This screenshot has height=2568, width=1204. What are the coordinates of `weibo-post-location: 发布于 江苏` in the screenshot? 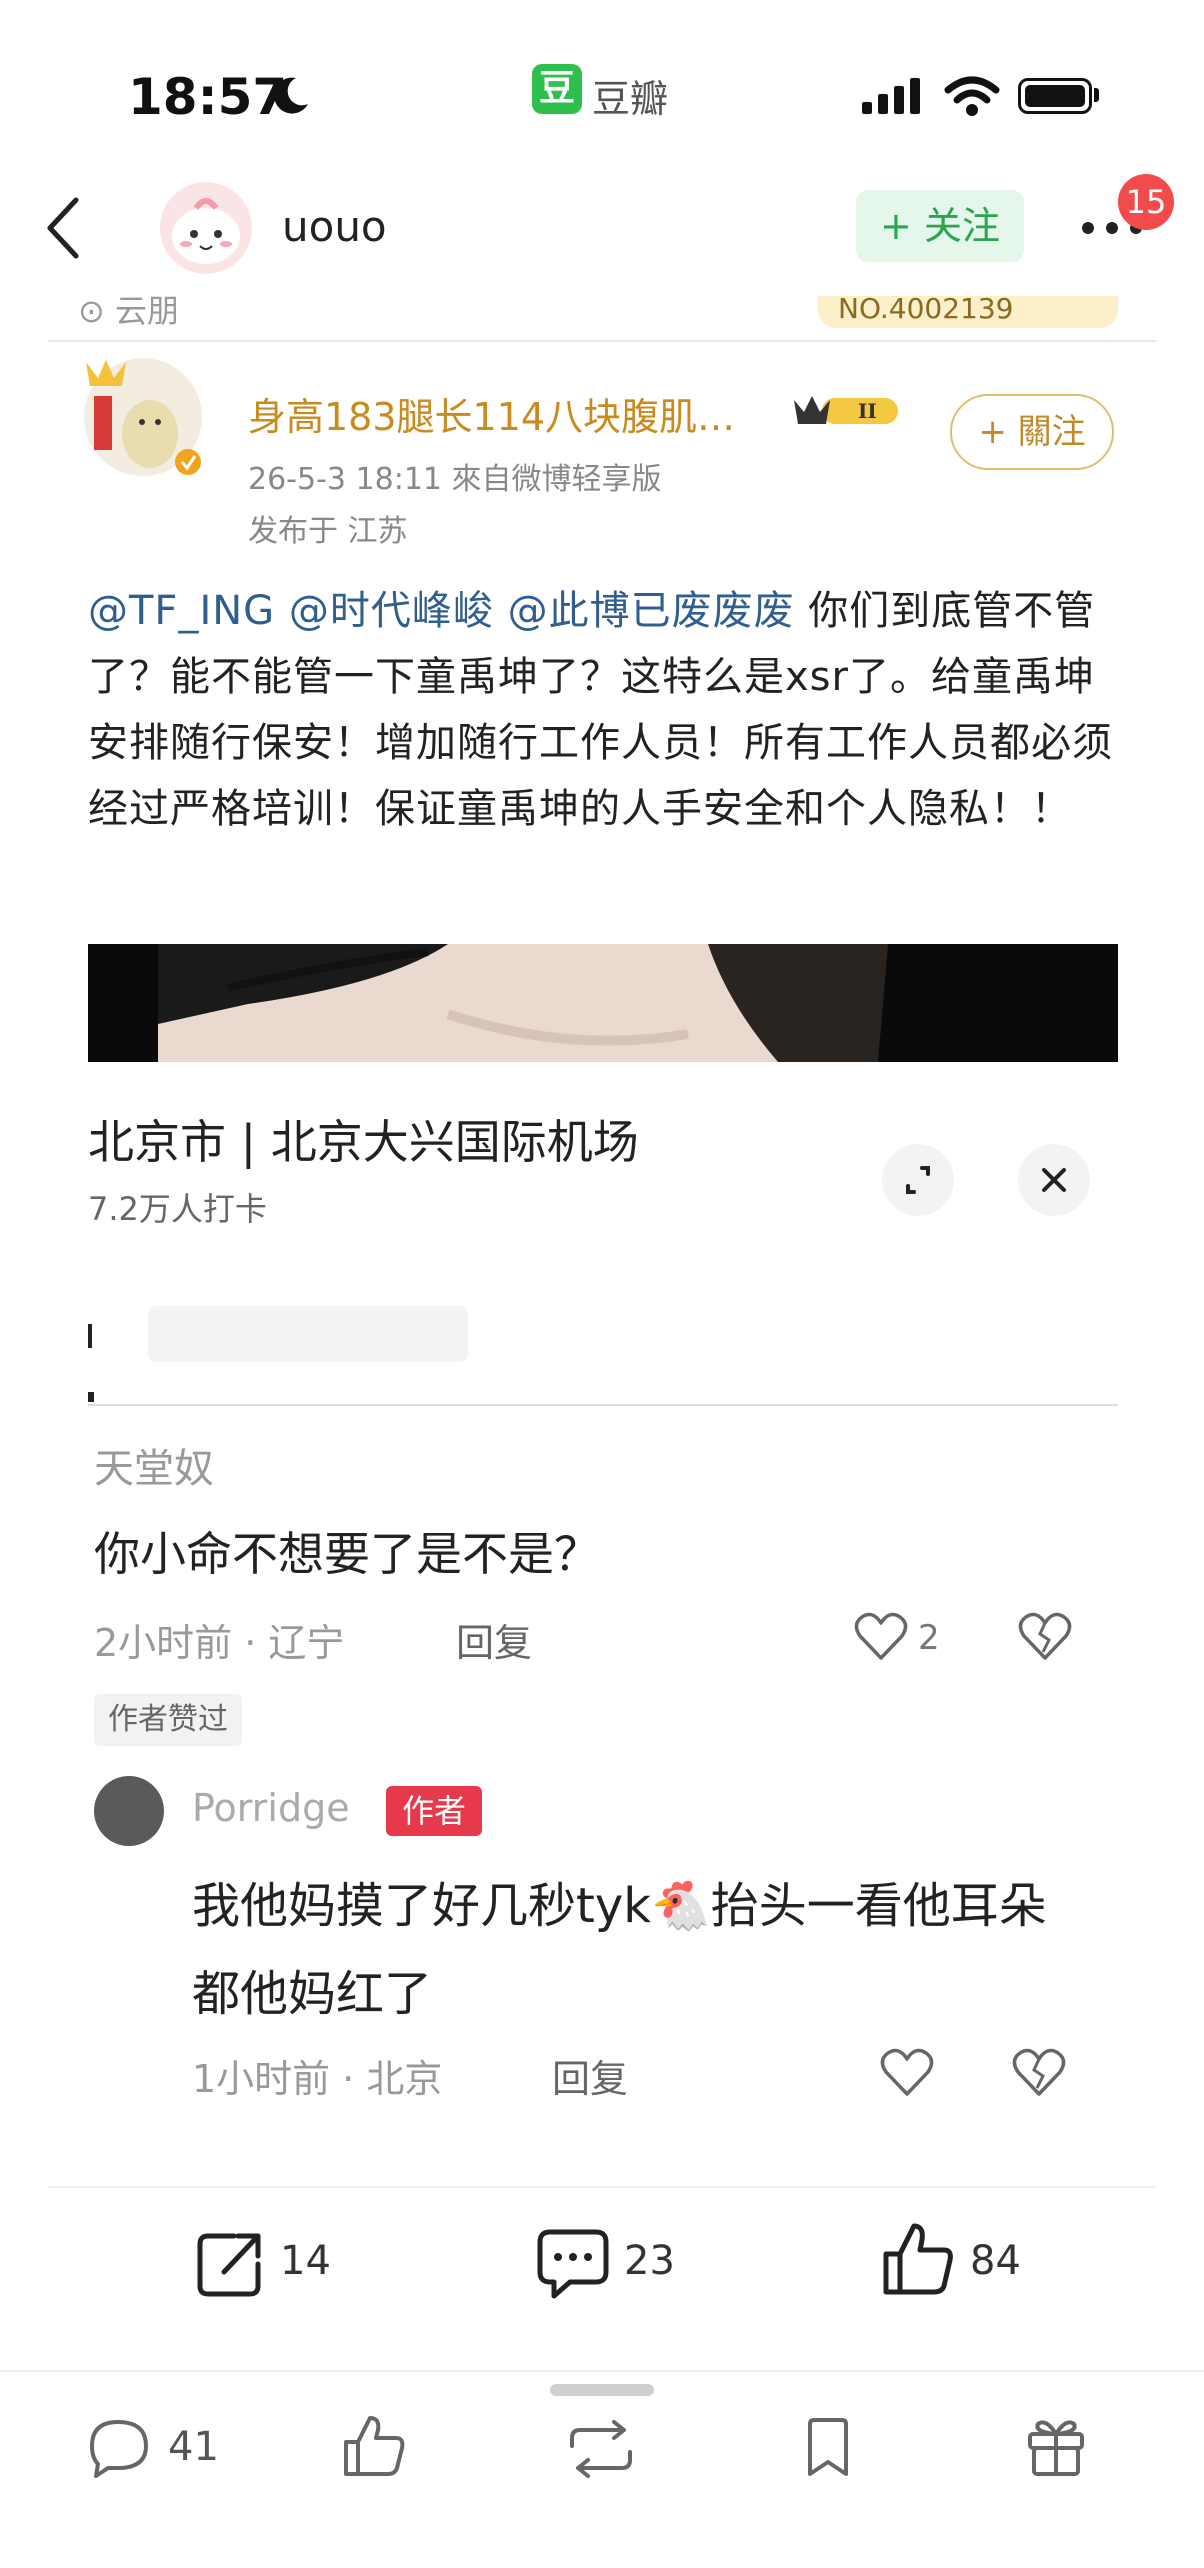 It's located at (328, 531).